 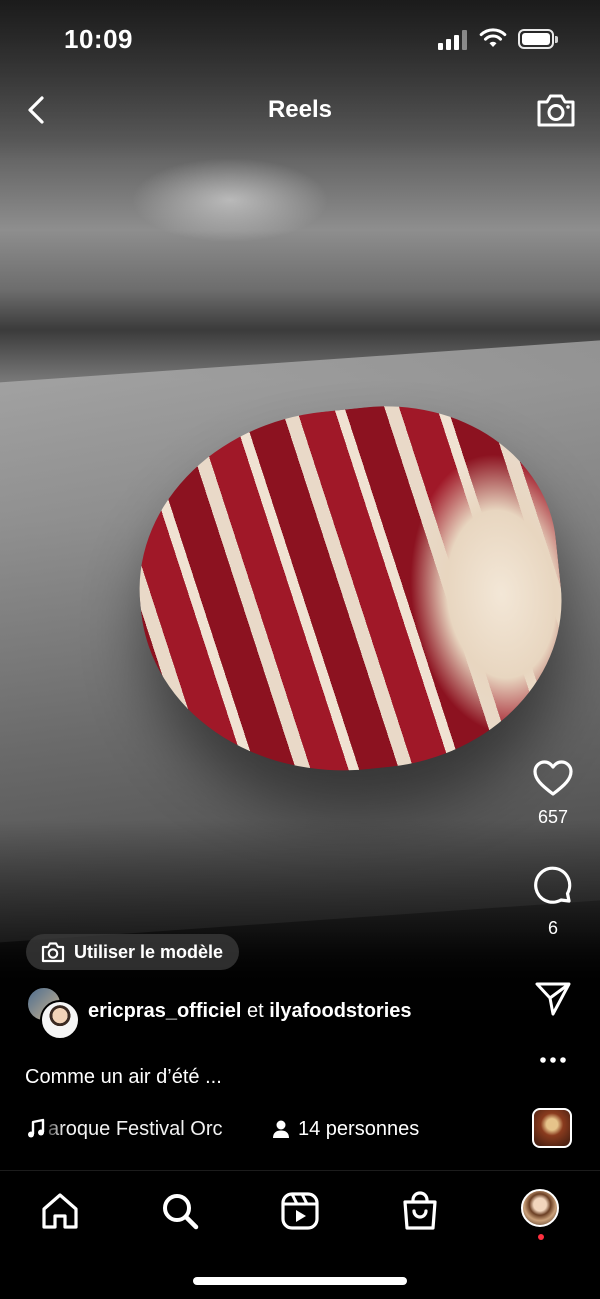 What do you see at coordinates (300, 40) in the screenshot?
I see `status-bar: 10:09` at bounding box center [300, 40].